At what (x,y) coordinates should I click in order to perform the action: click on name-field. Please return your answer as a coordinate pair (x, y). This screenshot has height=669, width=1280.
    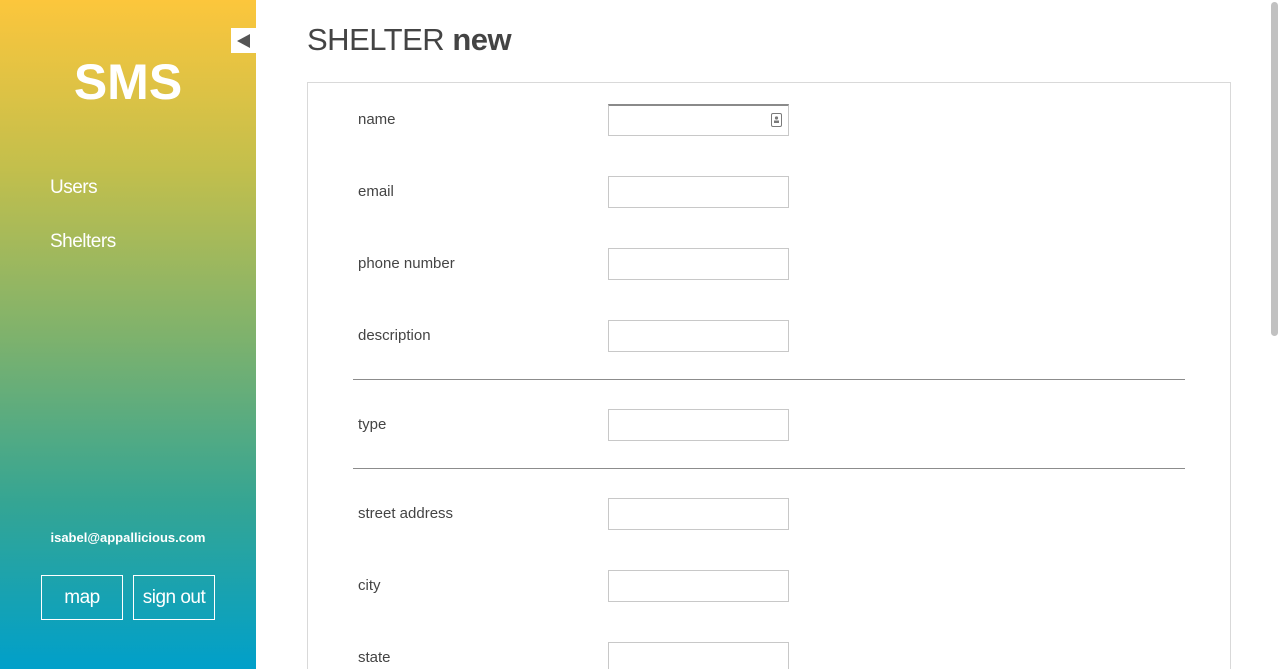
    Looking at the image, I should click on (698, 120).